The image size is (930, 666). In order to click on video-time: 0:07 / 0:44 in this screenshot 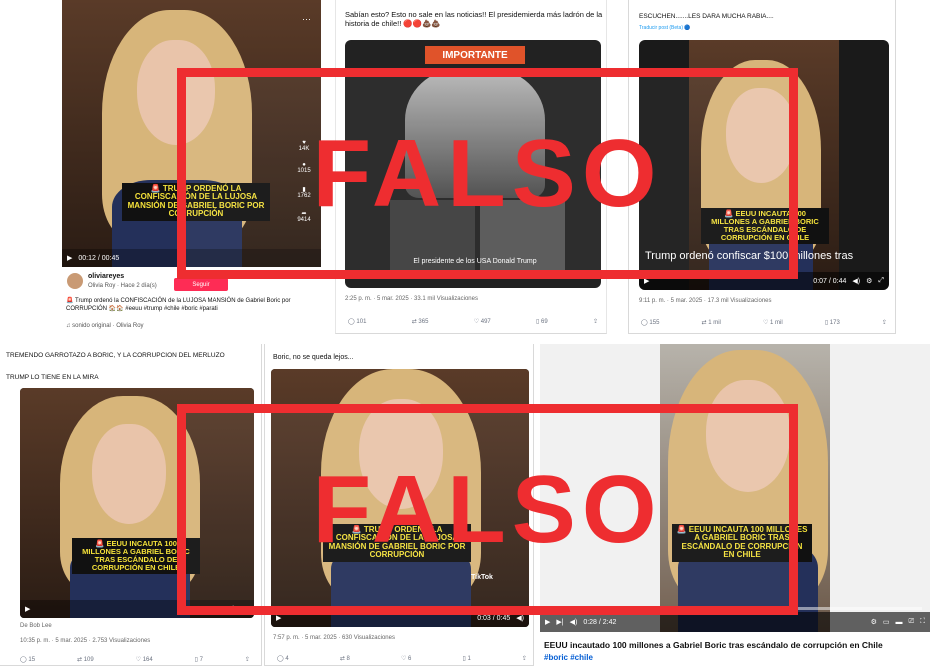, I will do `click(830, 281)`.